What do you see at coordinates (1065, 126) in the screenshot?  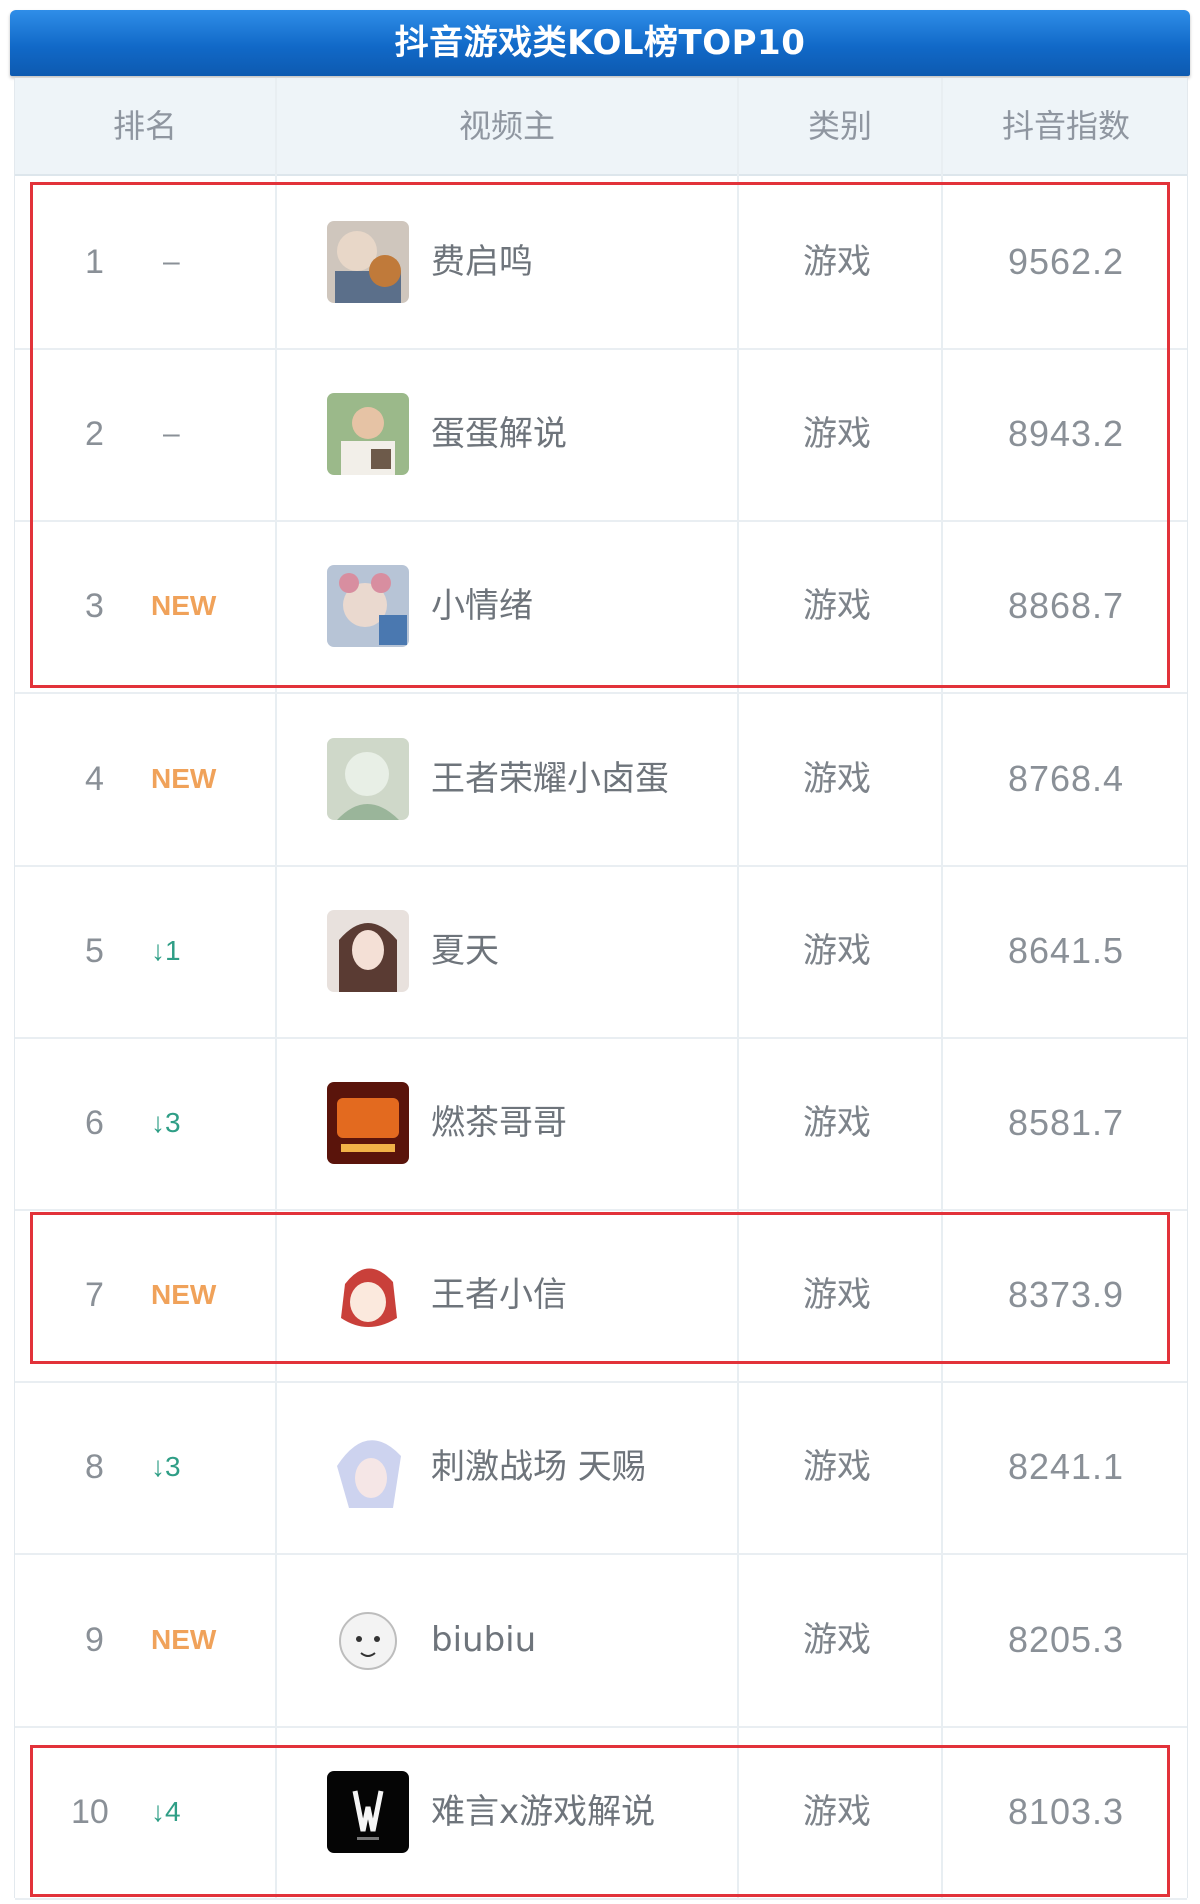 I see `column-header-index: 抖音指数` at bounding box center [1065, 126].